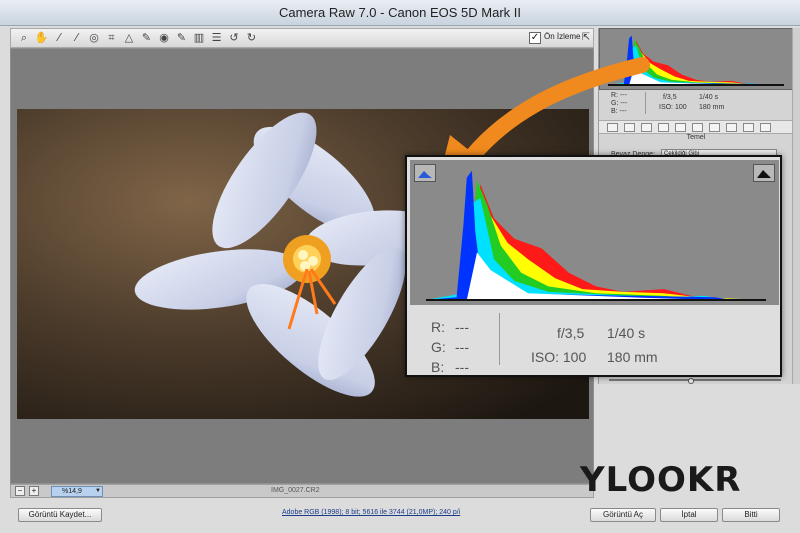 This screenshot has width=800, height=533. I want to click on cancel-button: İptal, so click(689, 515).